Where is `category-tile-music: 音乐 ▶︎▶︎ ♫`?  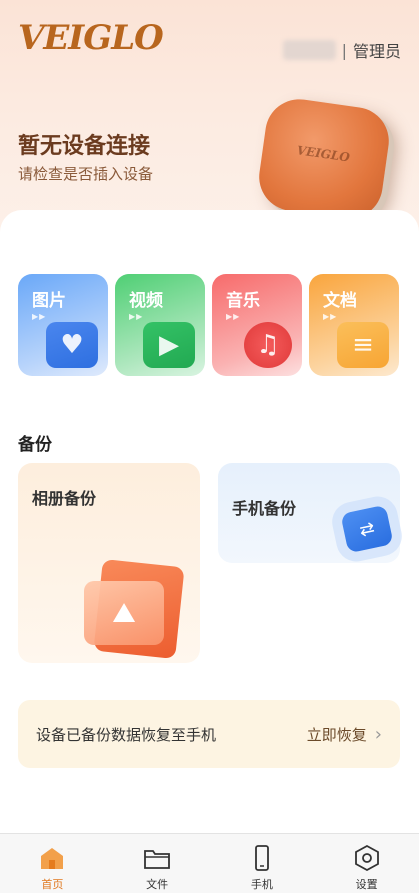
category-tile-music: 音乐 ▶︎▶︎ ♫ is located at coordinates (257, 325).